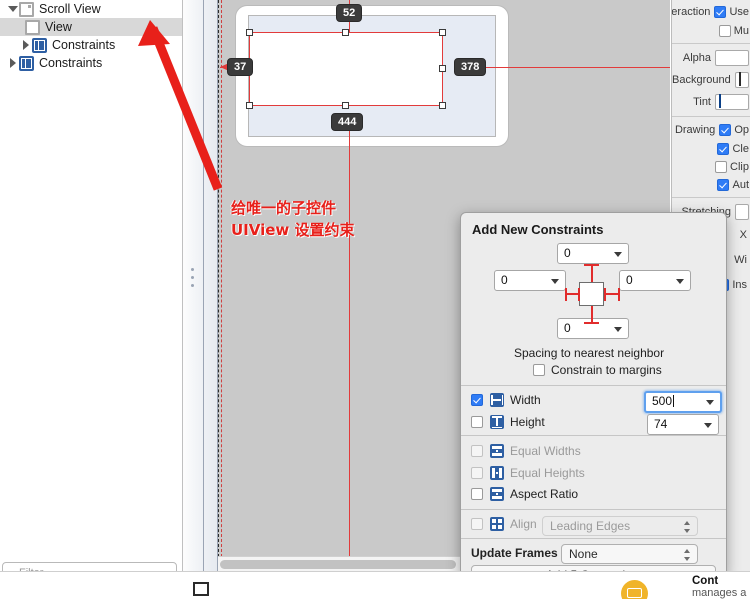 The width and height of the screenshot is (750, 599). Describe the element at coordinates (592, 314) in the screenshot. I see `anchor-strut-bottom-line` at that location.